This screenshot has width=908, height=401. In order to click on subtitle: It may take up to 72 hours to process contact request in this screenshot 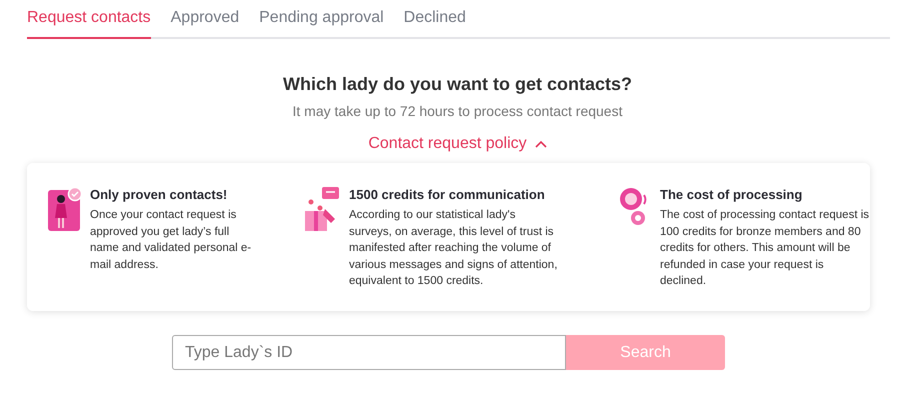, I will do `click(457, 111)`.